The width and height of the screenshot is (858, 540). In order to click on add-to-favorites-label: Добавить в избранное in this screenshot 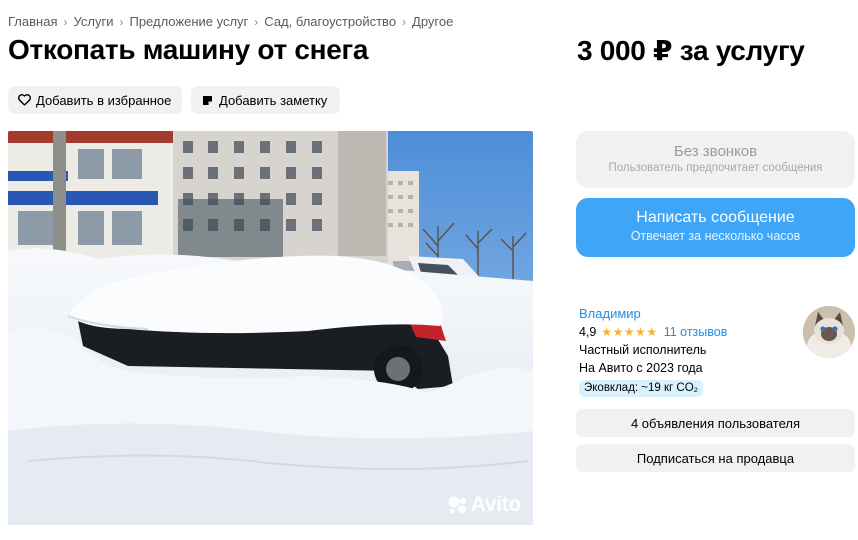, I will do `click(104, 100)`.